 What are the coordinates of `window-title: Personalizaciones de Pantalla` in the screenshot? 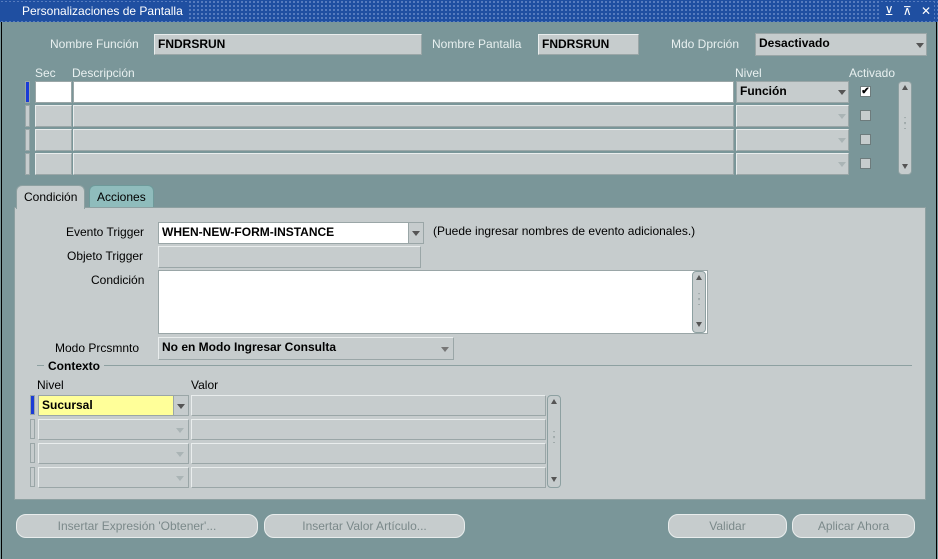 It's located at (93, 11).